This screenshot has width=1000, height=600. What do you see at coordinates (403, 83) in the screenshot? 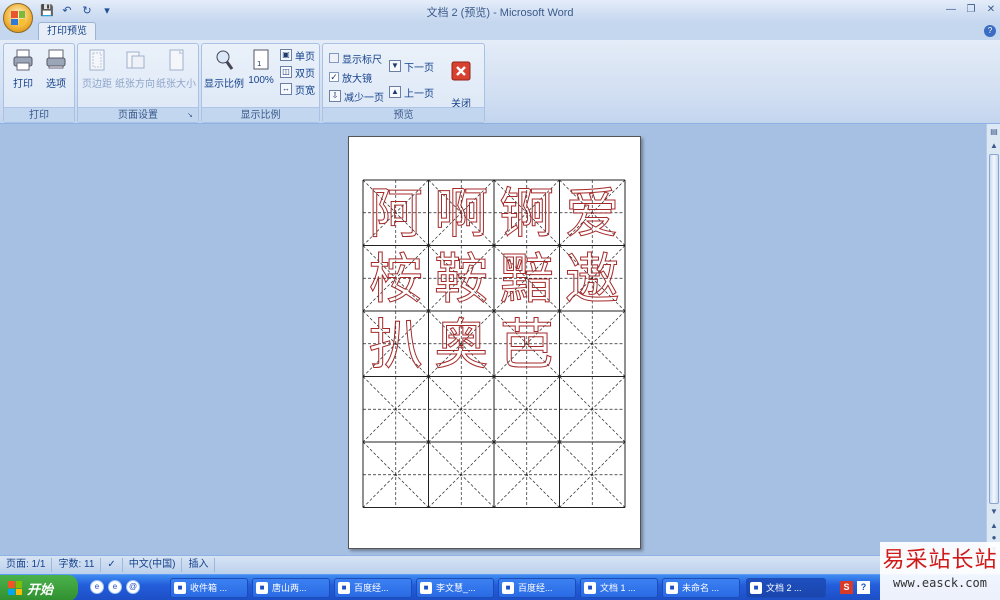
I see `group-preview: 显示标尺 ✓放大镜 ⇩减少一页 ▼下一页 ▲上一页 关闭 打印预览 预览` at bounding box center [403, 83].